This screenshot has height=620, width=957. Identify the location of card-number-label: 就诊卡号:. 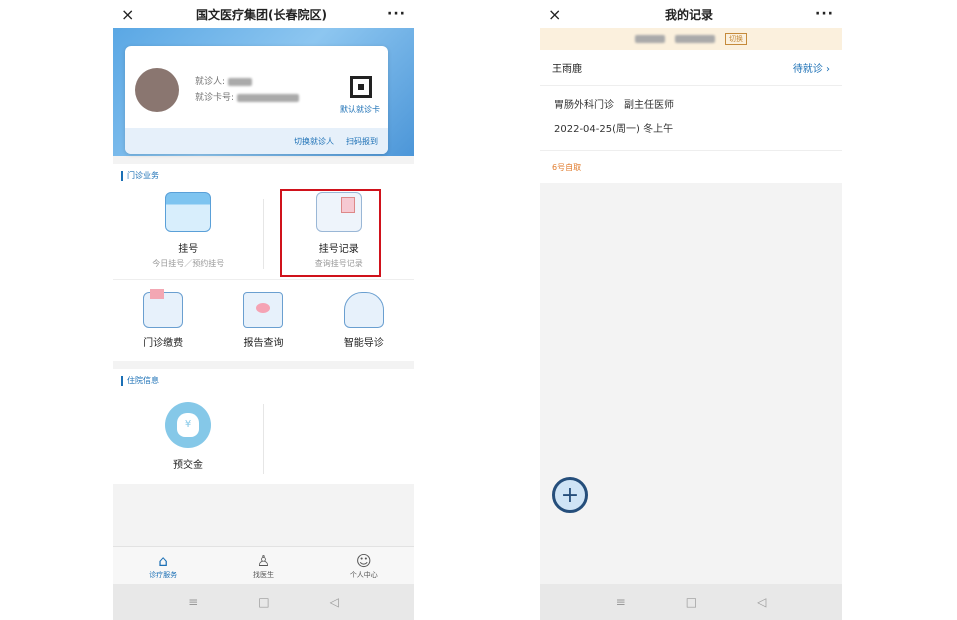
(215, 98).